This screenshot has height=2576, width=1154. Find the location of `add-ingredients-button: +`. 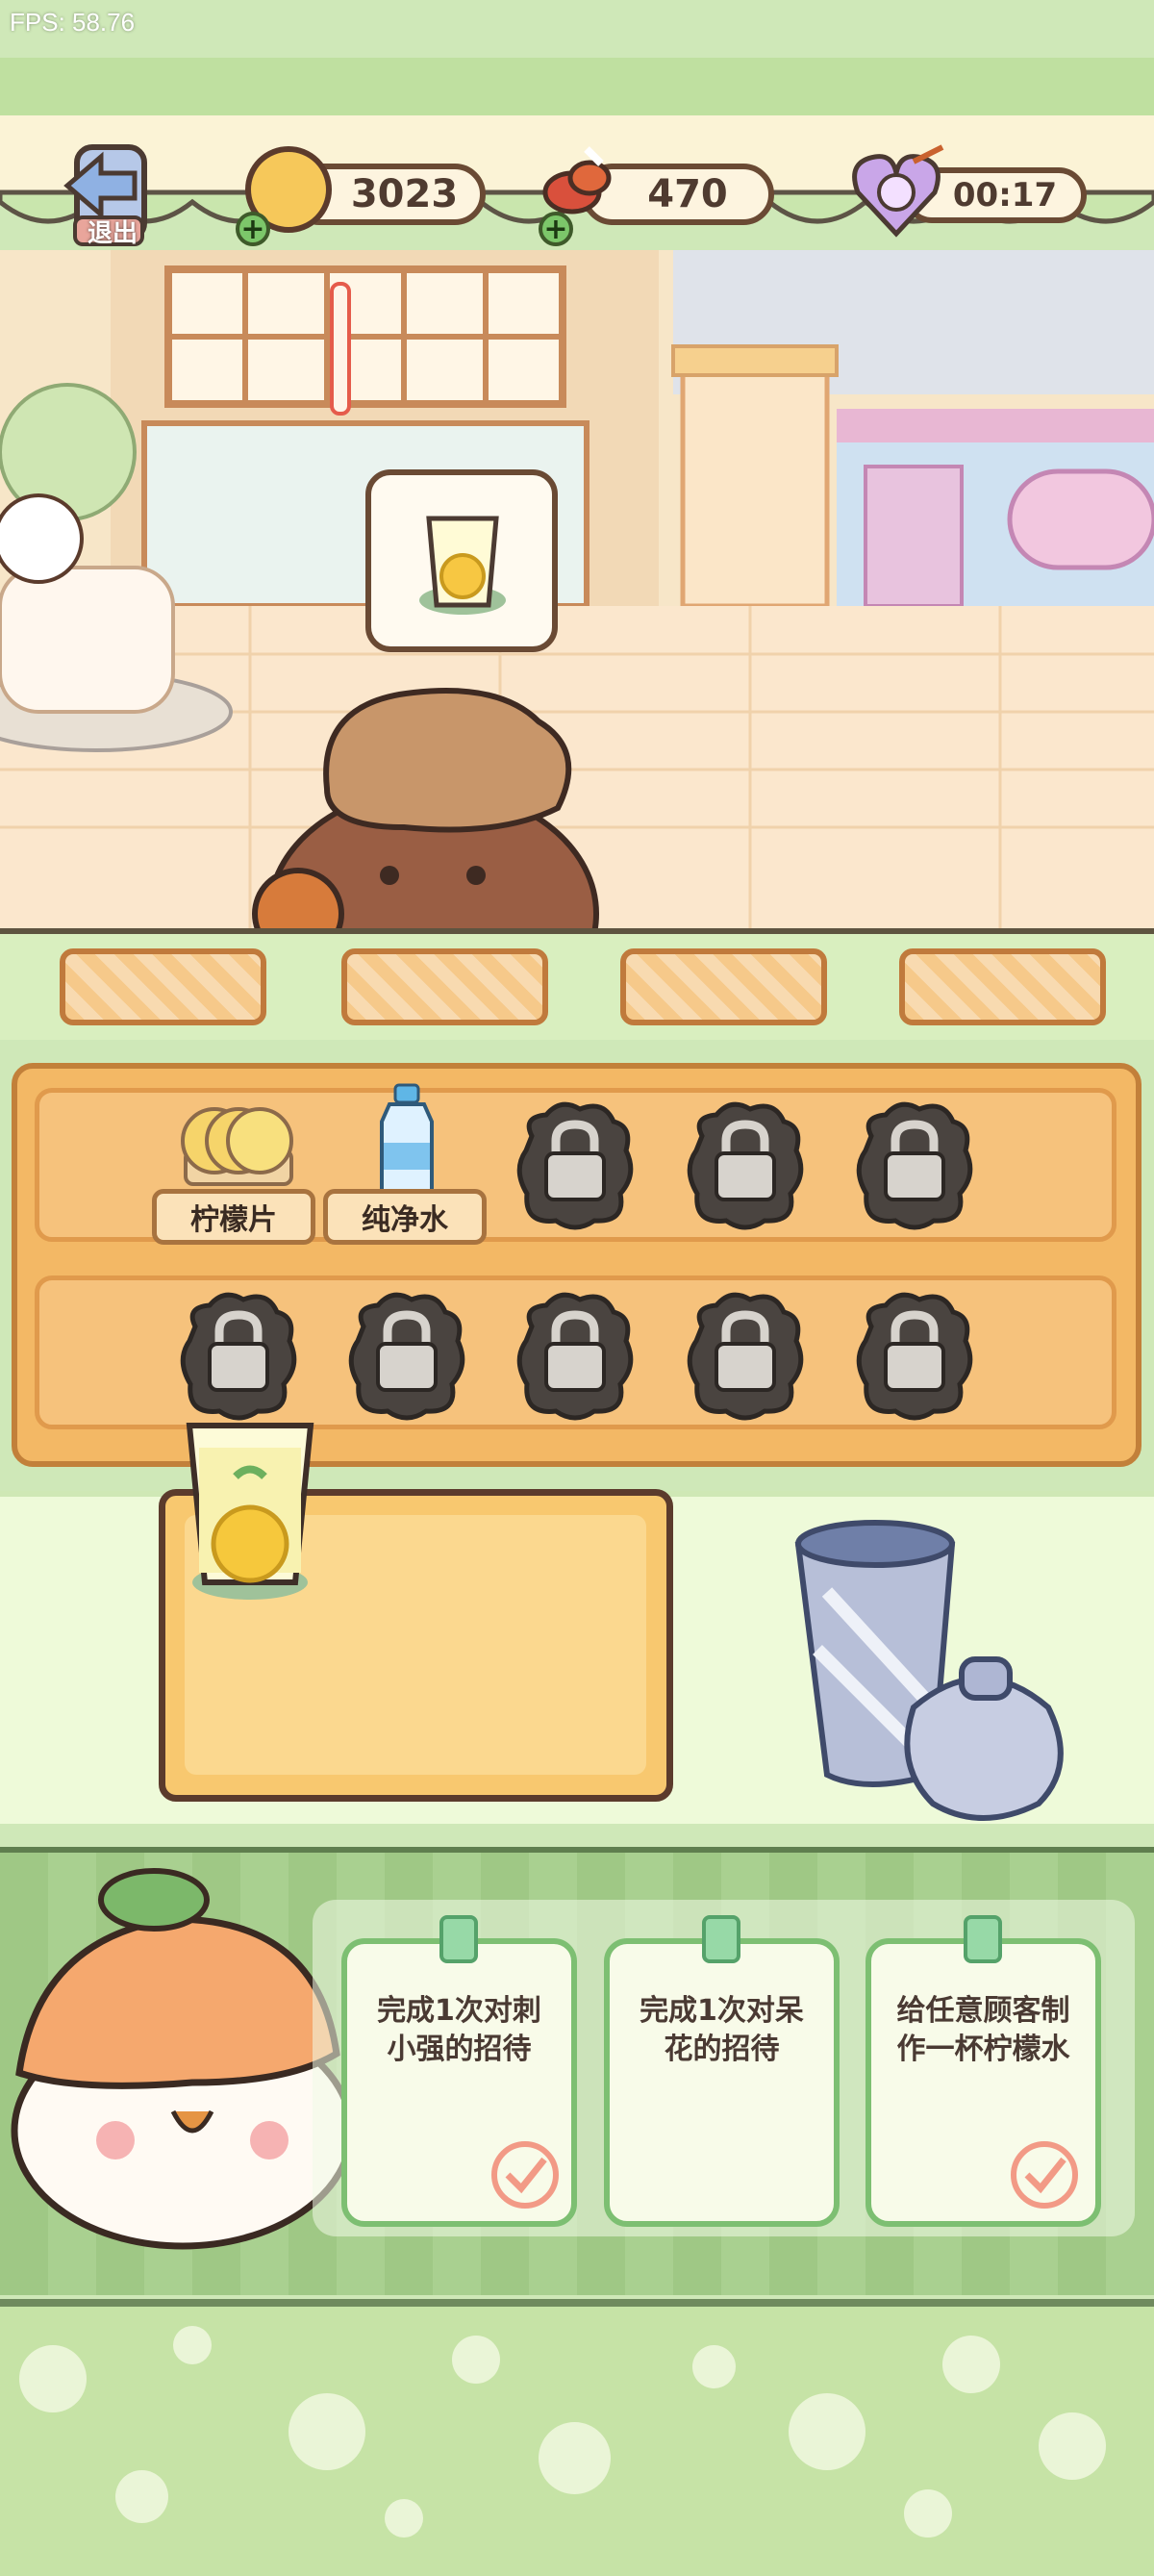

add-ingredients-button: + is located at coordinates (556, 229).